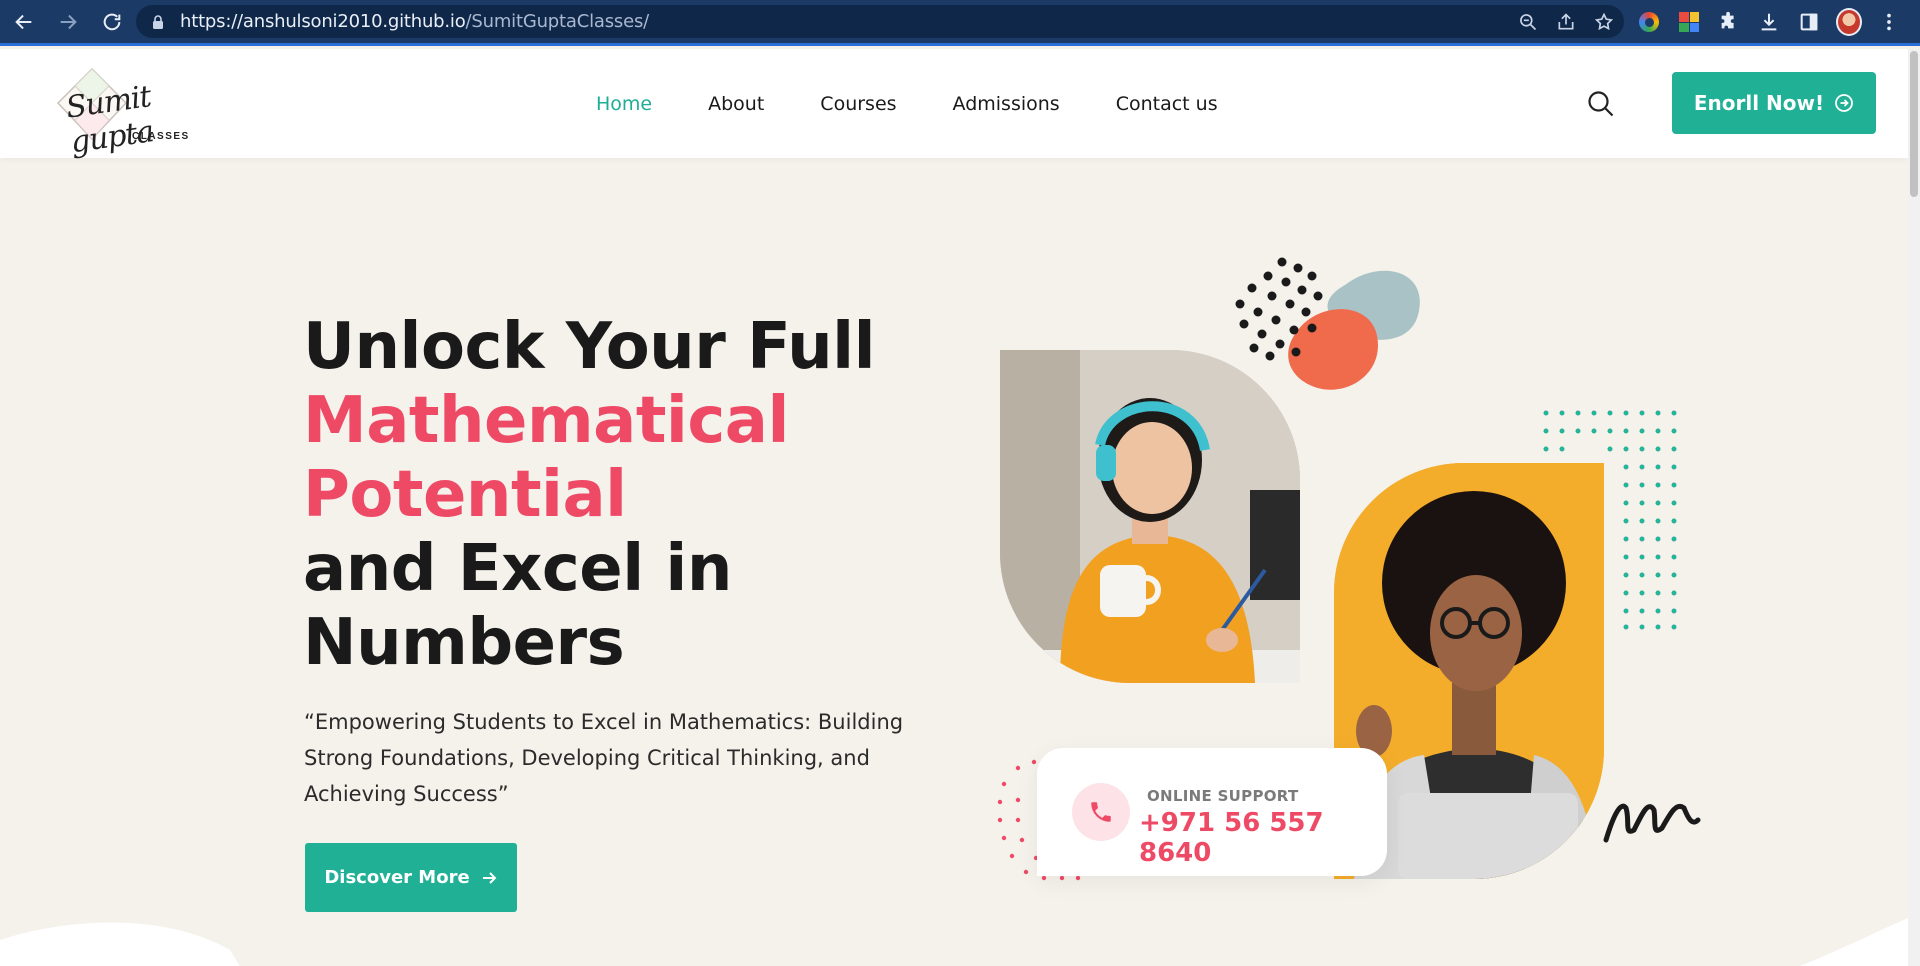 The width and height of the screenshot is (1920, 966). Describe the element at coordinates (589, 347) in the screenshot. I see `hero-title-line-1: Unlock Your Full` at that location.